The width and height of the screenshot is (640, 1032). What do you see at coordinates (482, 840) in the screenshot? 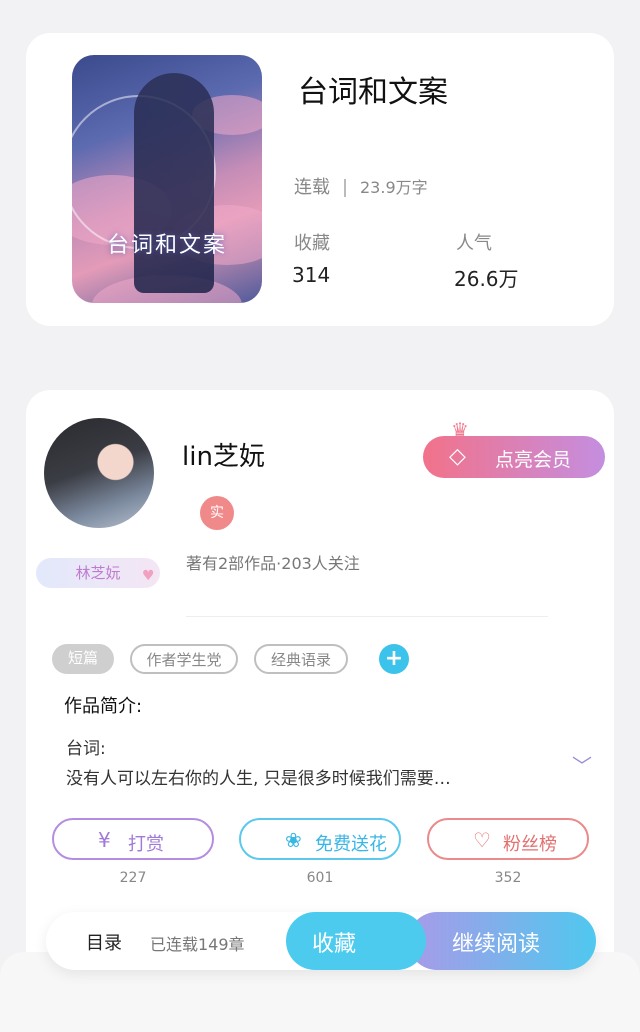
I see `fan-user-icon: ♡` at bounding box center [482, 840].